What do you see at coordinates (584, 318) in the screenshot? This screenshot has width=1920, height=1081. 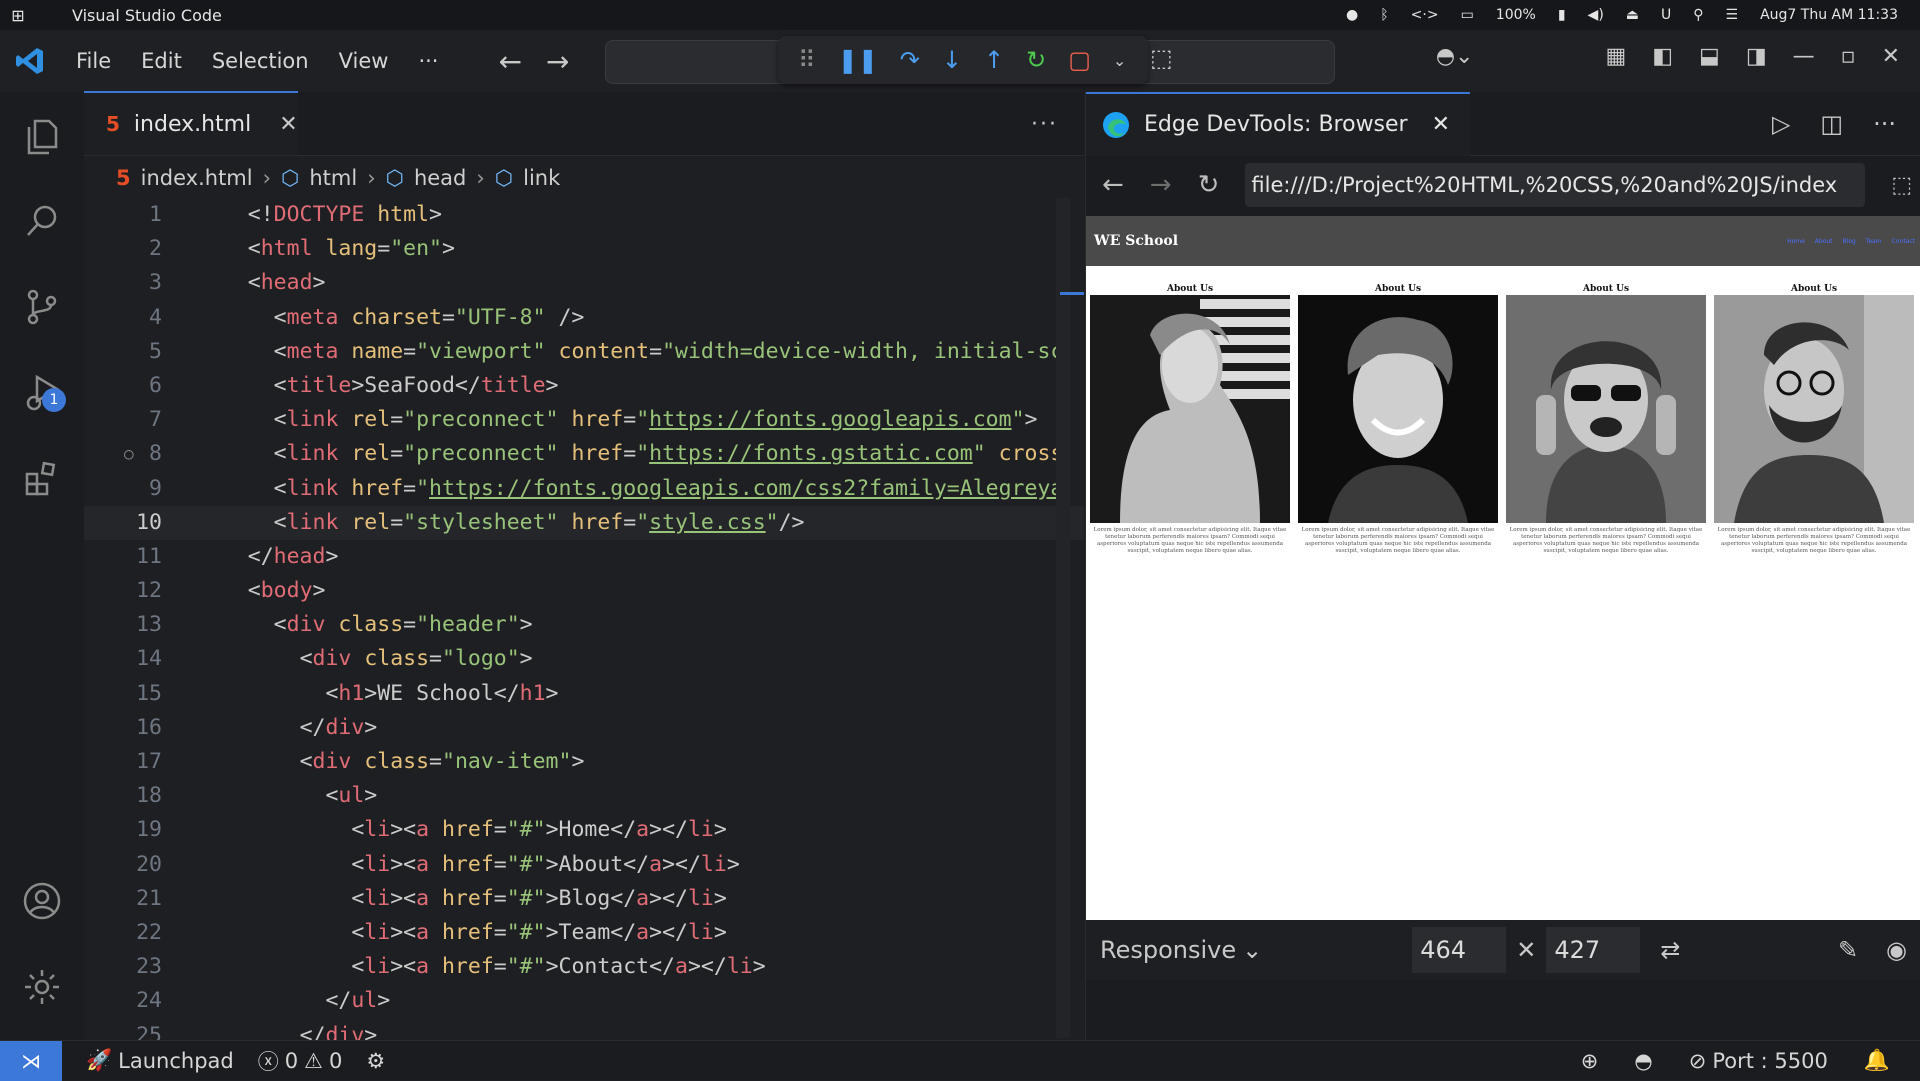 I see `code-line: 4 <meta charset="UTF-8" />` at bounding box center [584, 318].